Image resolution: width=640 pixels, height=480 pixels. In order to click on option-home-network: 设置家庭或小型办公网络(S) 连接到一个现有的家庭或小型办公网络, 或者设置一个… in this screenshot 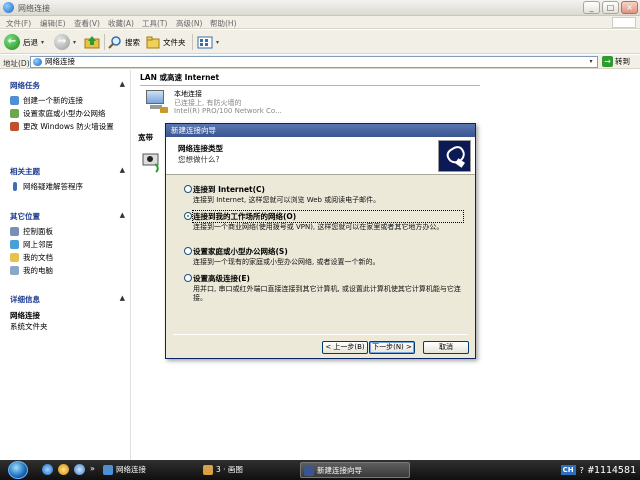, I will do `click(323, 256)`.